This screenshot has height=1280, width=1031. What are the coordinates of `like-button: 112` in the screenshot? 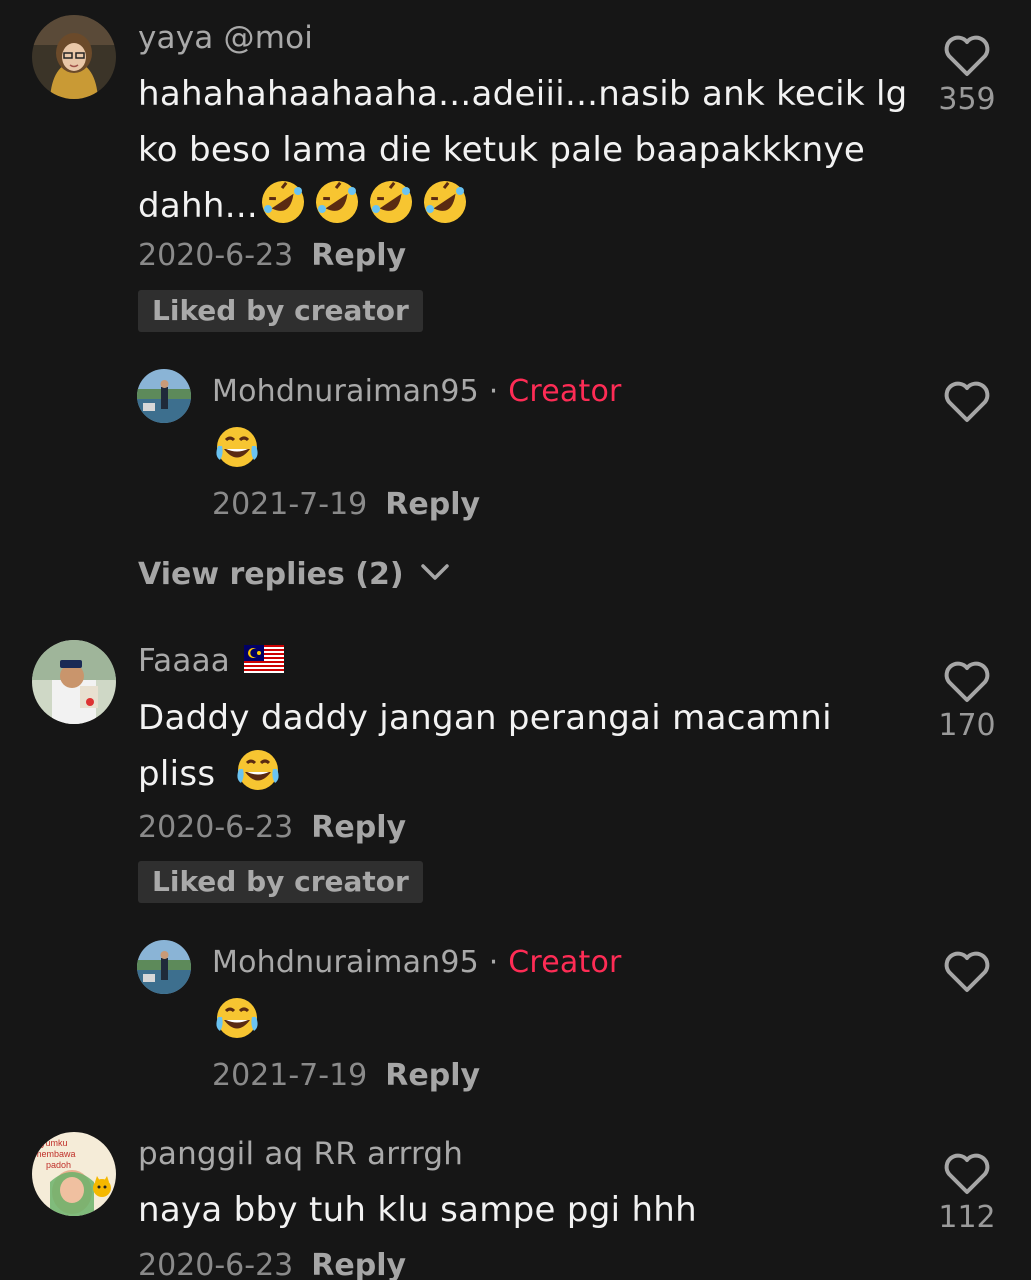 It's located at (967, 1193).